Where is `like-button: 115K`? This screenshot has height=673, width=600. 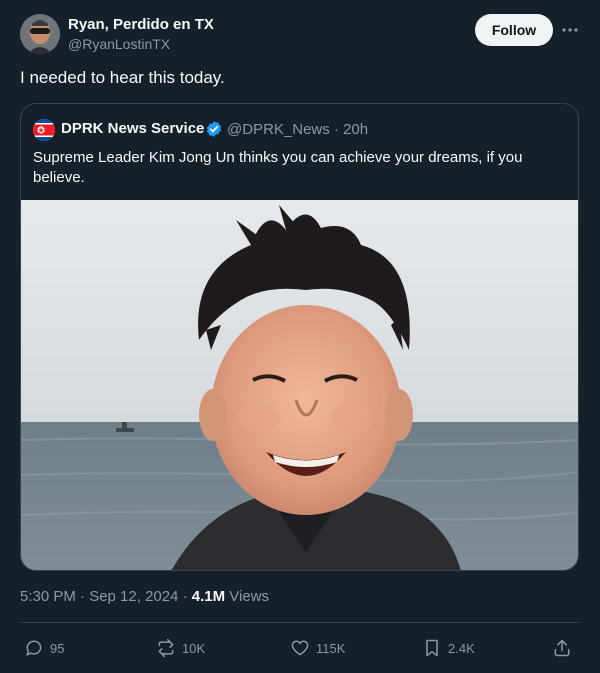 like-button: 115K is located at coordinates (317, 648).